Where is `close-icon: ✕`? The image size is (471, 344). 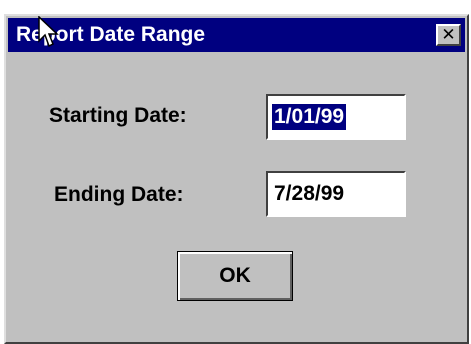 close-icon: ✕ is located at coordinates (448, 35).